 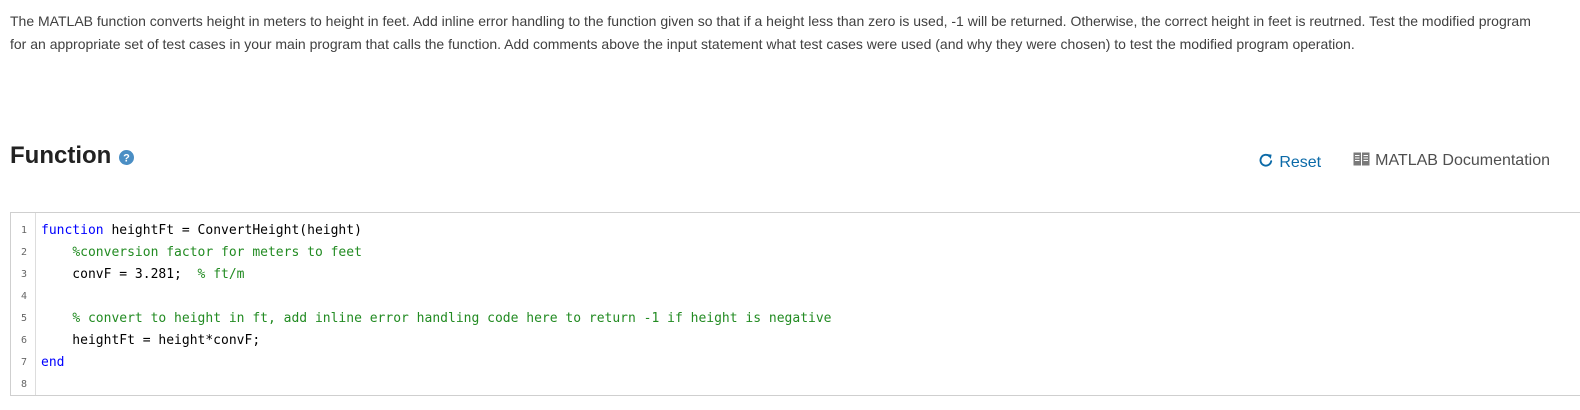 I want to click on section-header: Function ?, so click(x=72, y=156).